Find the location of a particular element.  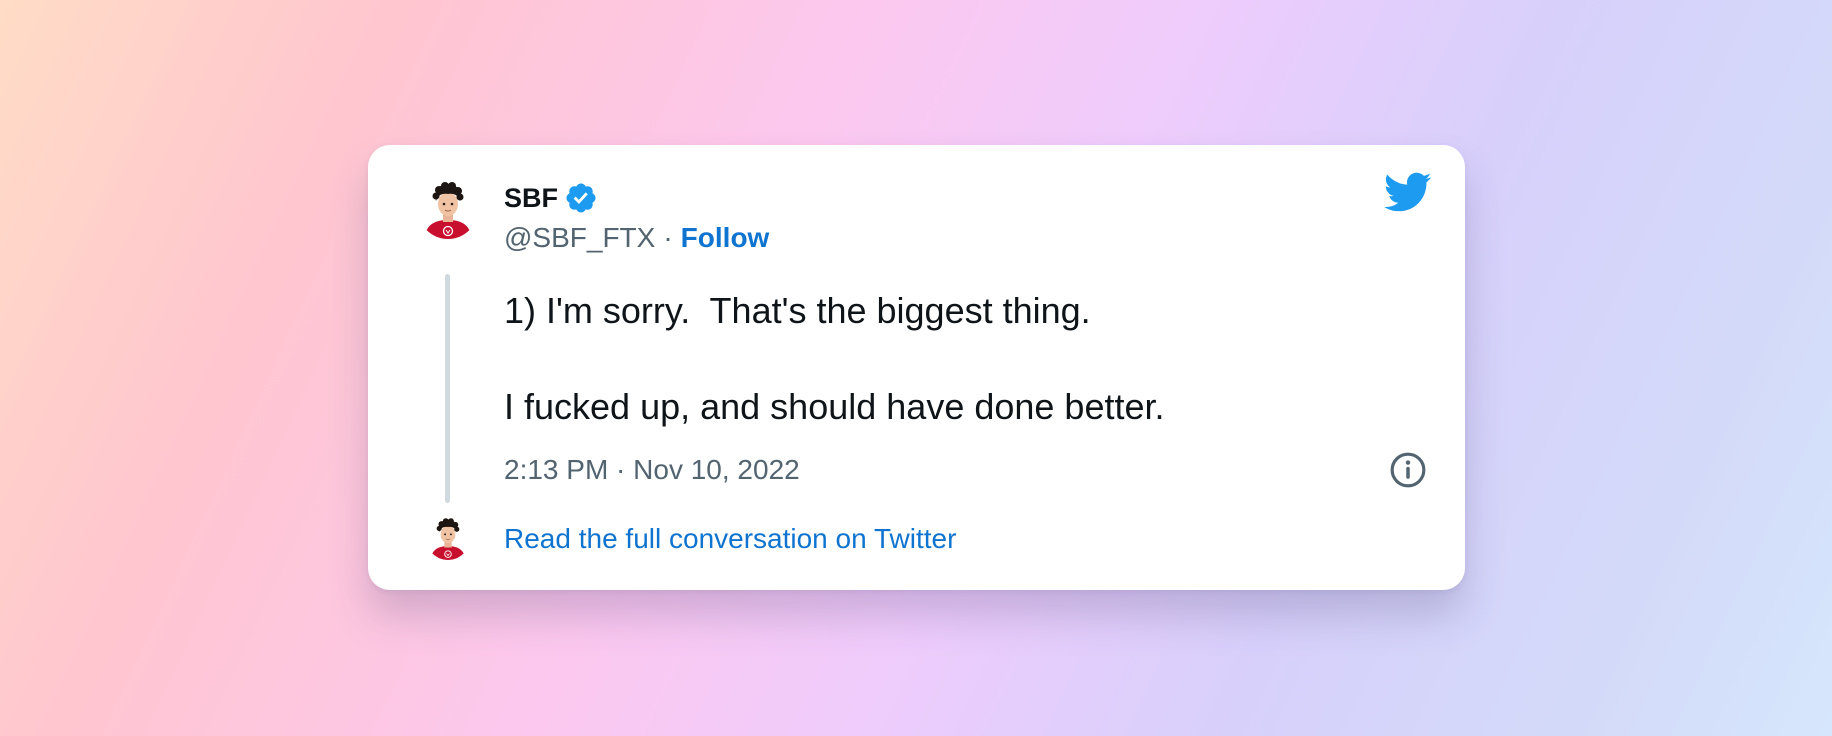

author-handle-row: @SBF_FTX · Follow is located at coordinates (636, 238).